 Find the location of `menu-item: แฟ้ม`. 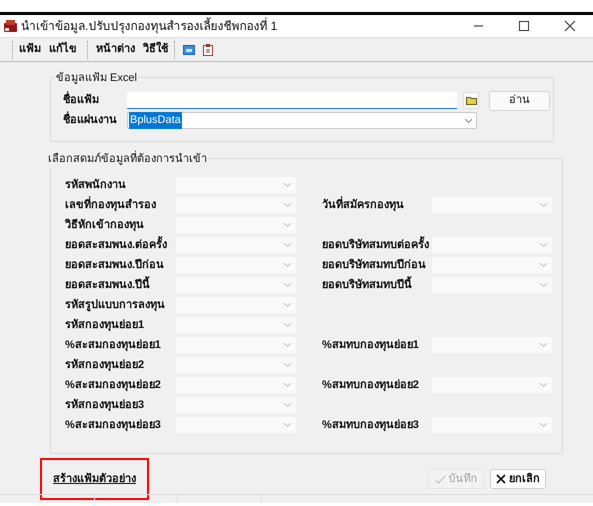

menu-item: แฟ้ม is located at coordinates (30, 49).